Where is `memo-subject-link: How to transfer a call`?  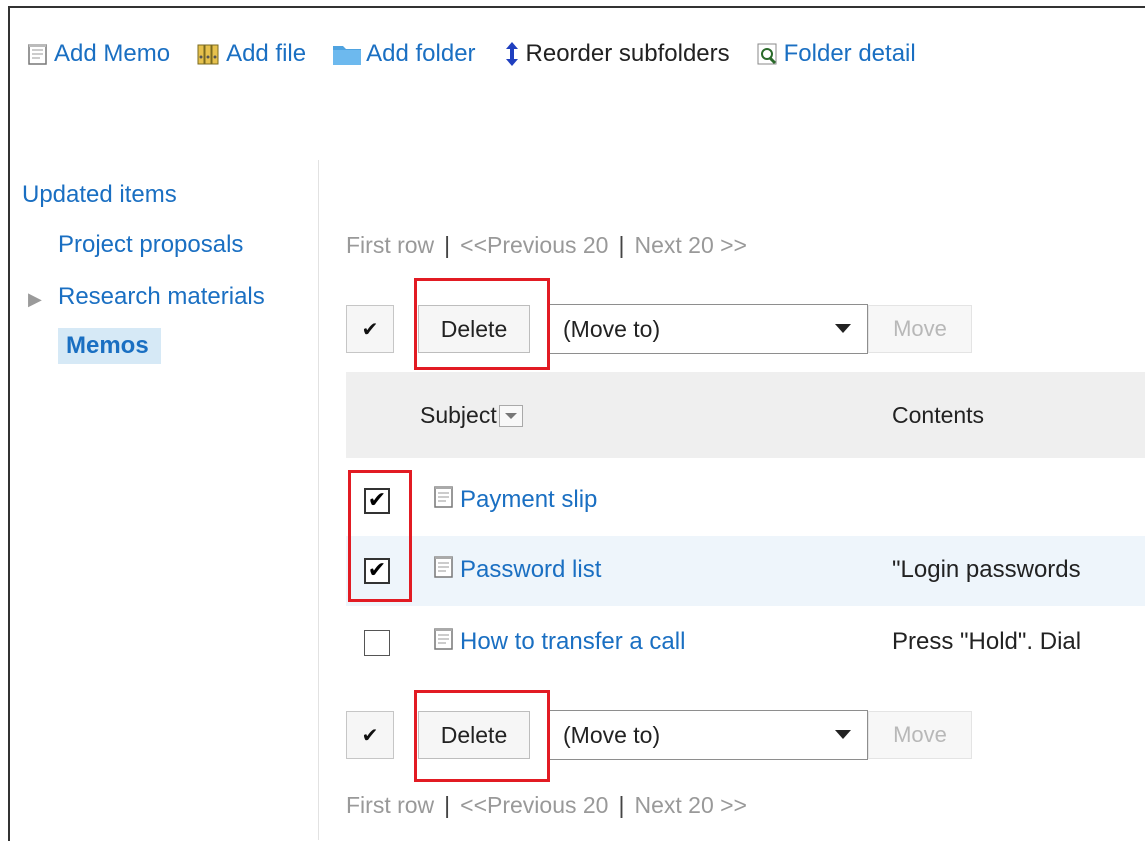
memo-subject-link: How to transfer a call is located at coordinates (572, 642).